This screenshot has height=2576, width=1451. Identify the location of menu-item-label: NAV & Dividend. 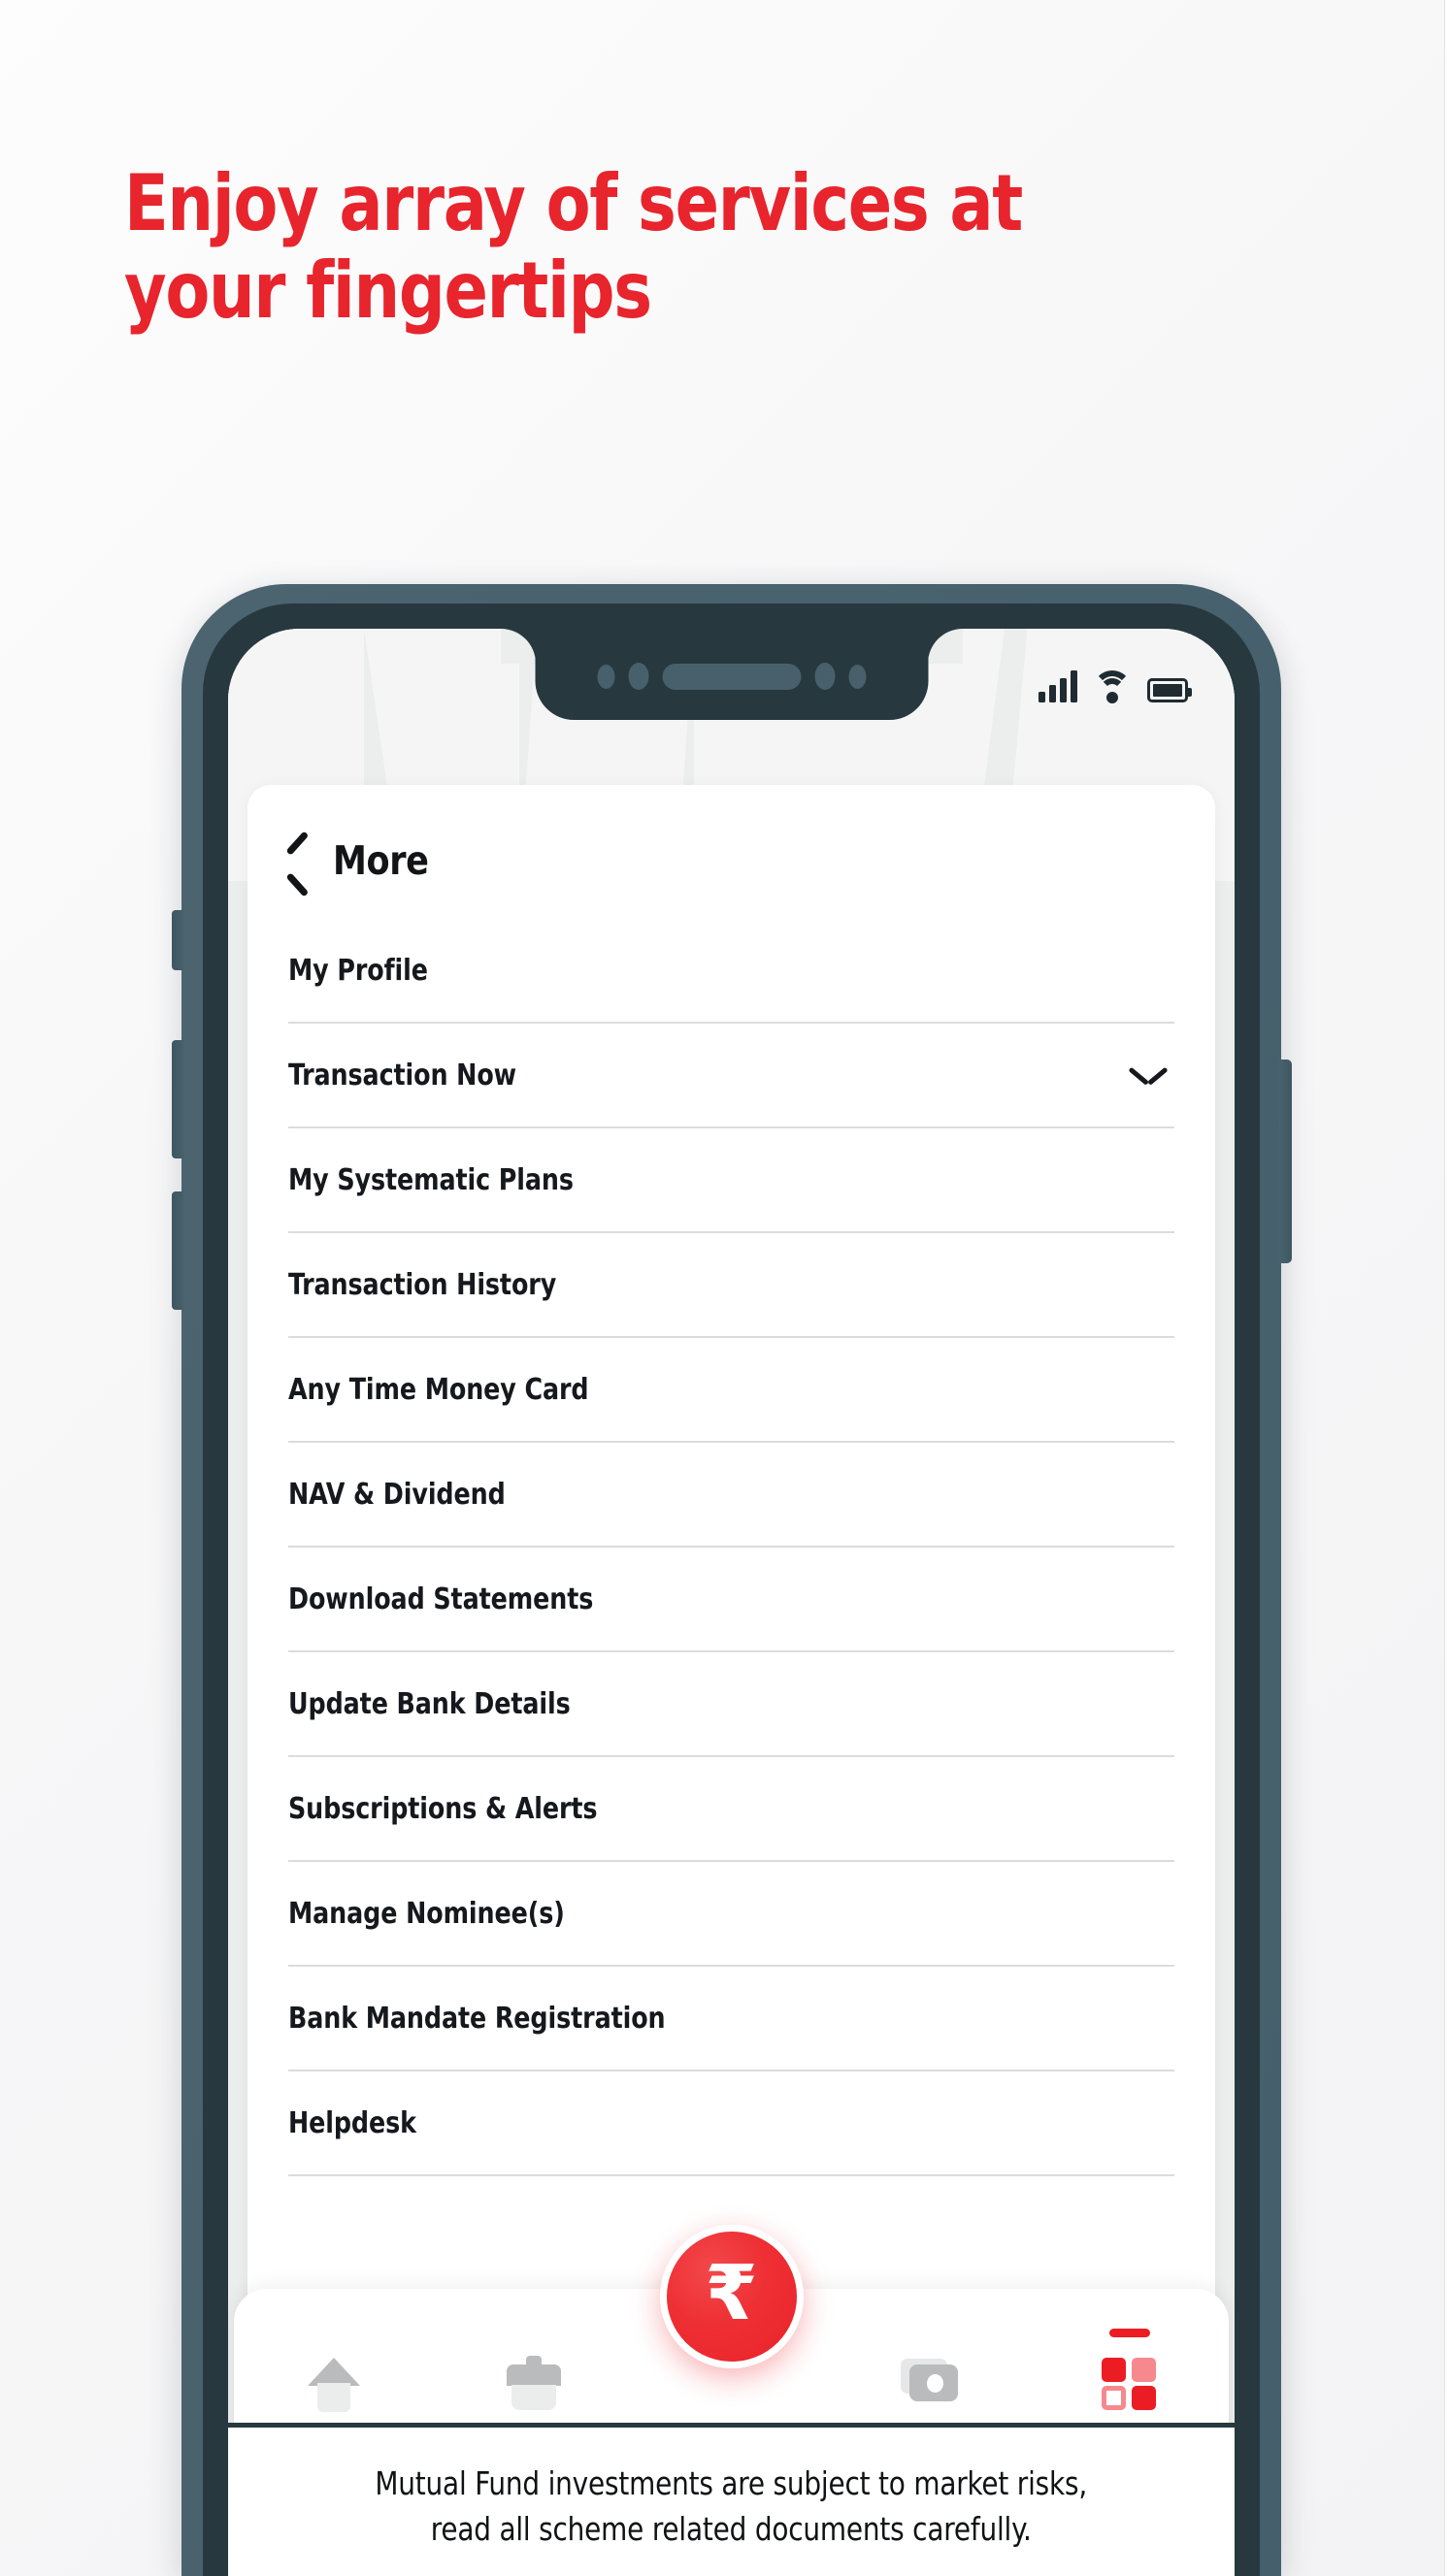
(397, 1495).